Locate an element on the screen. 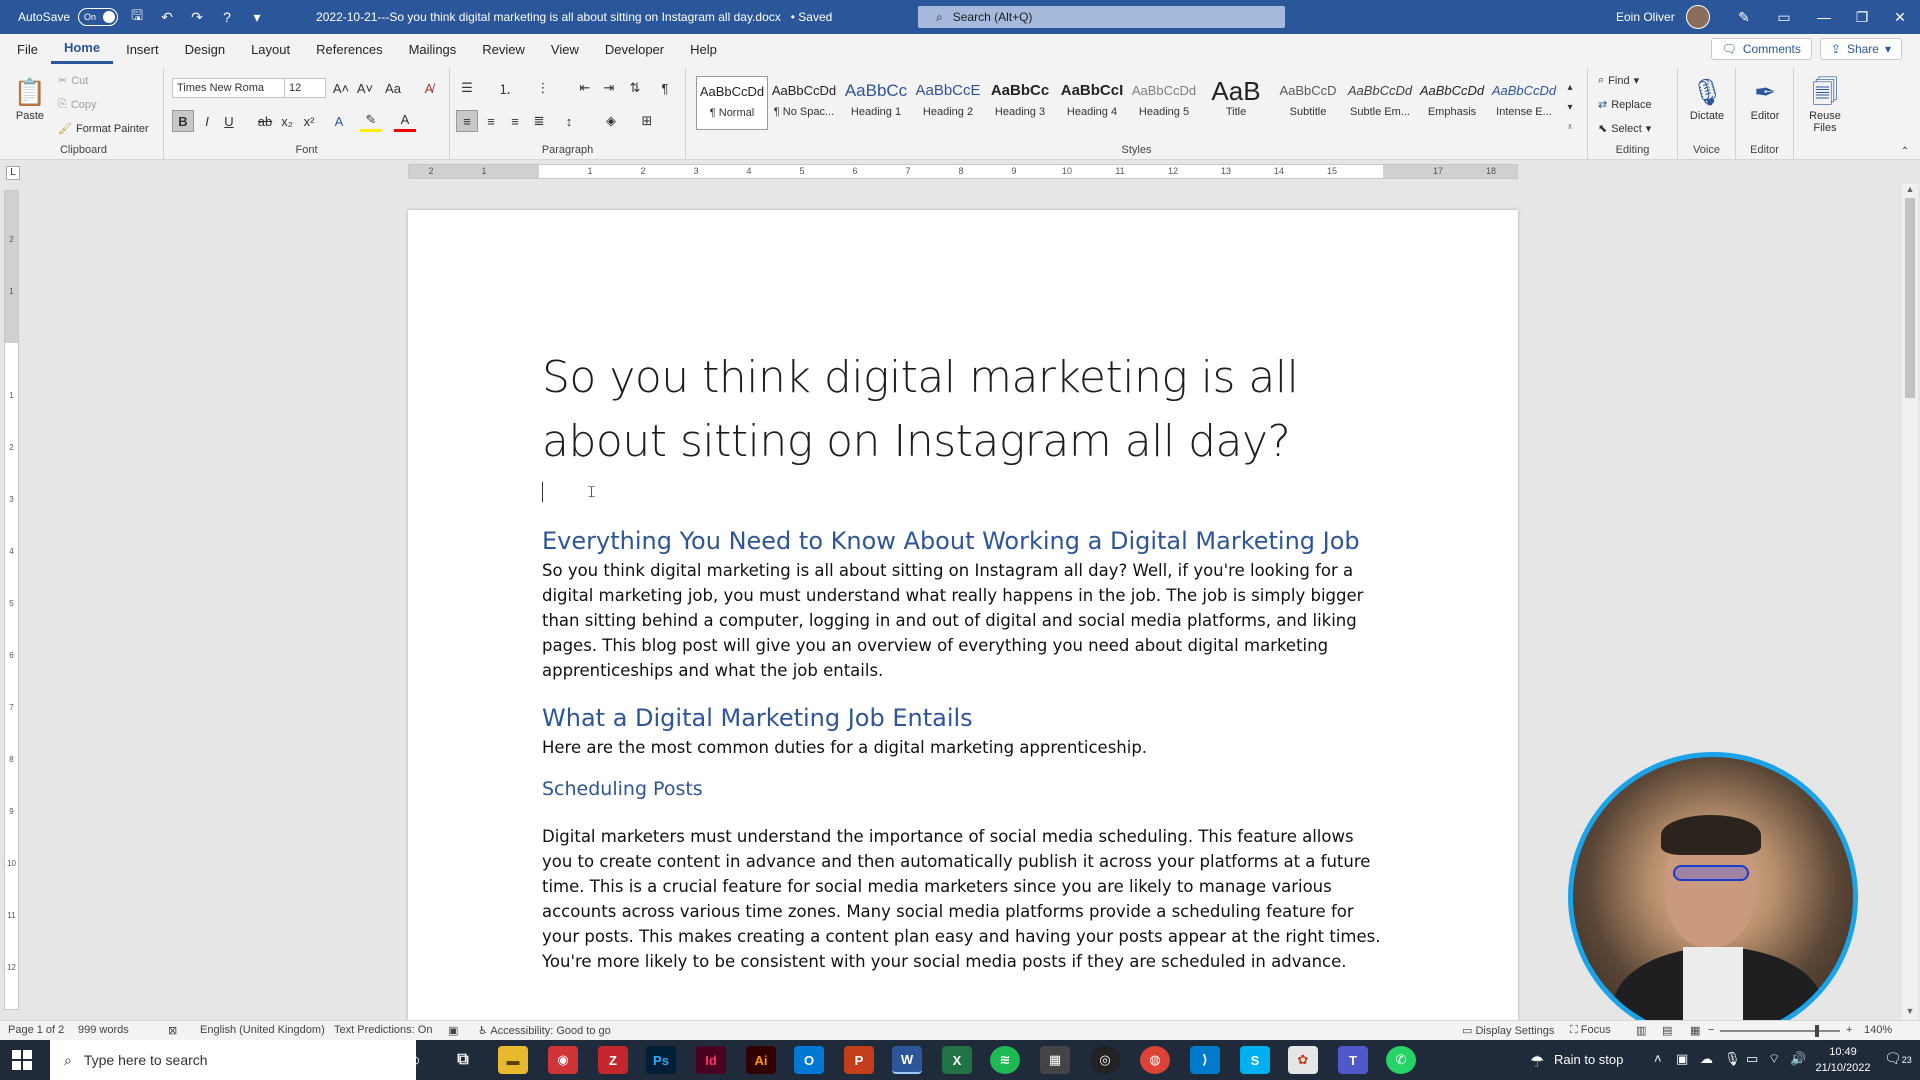 The image size is (1920, 1080). collapse-ribbon-icon: ⌃ is located at coordinates (1905, 151).